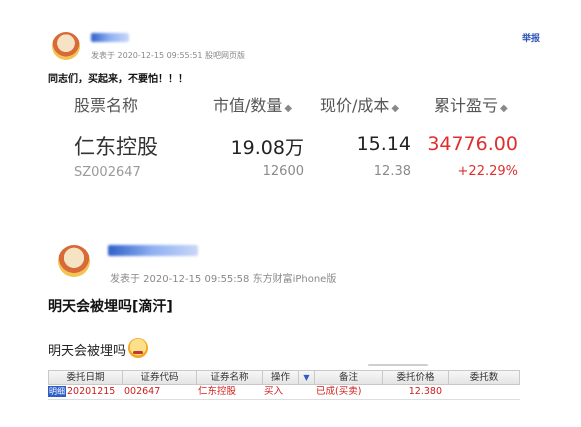 This screenshot has height=427, width=581. Describe the element at coordinates (531, 37) in the screenshot. I see `report-link: 举报` at that location.